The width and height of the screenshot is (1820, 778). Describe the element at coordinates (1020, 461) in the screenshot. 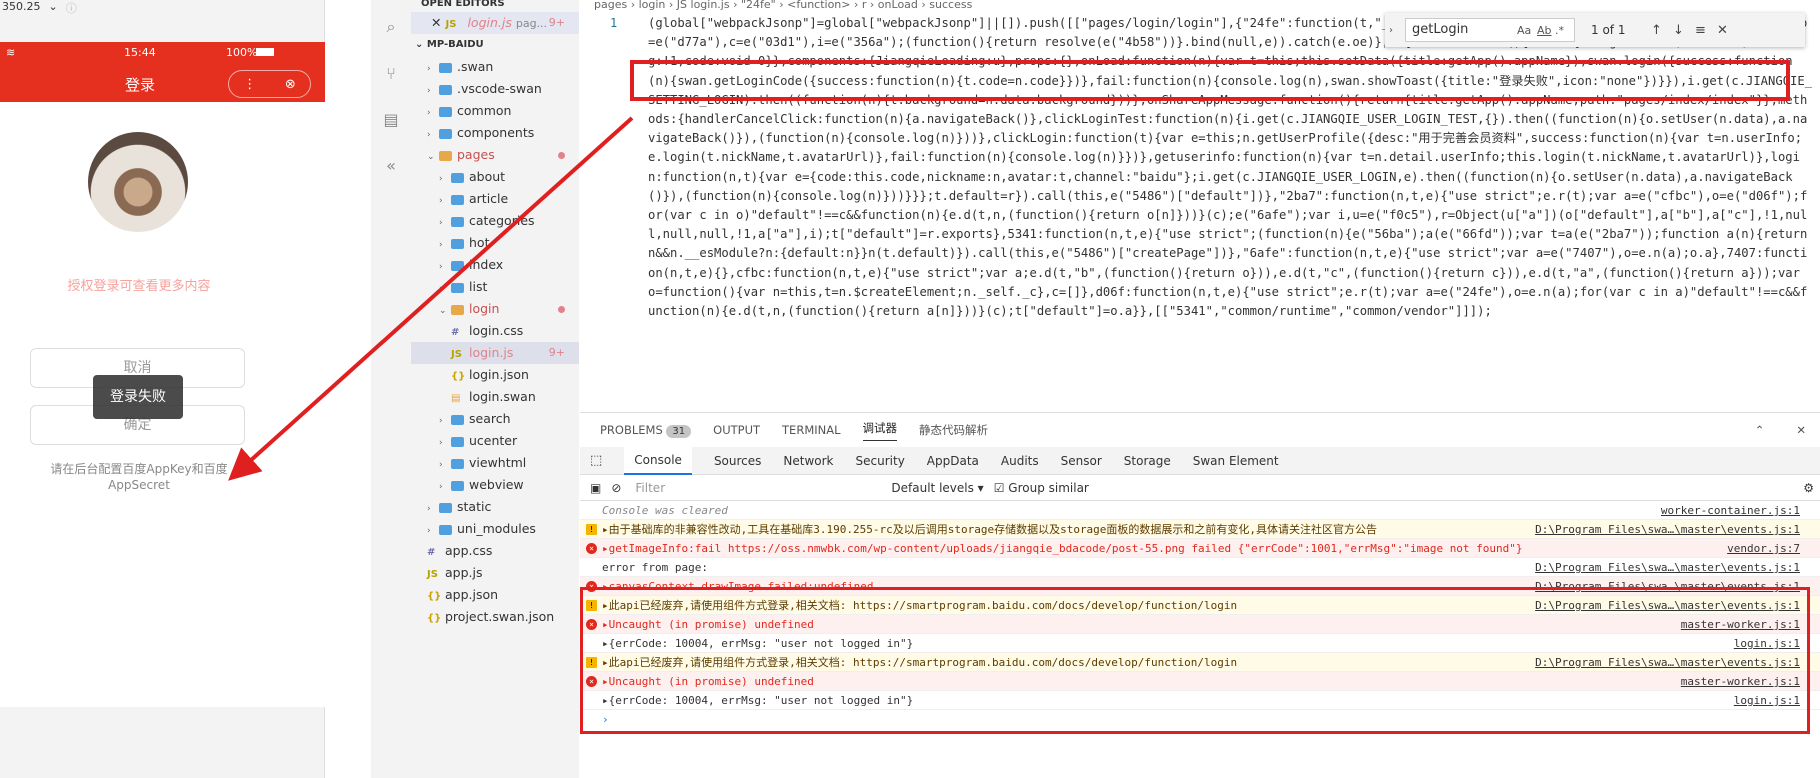

I see `devtools-tab-audits: Audits` at that location.